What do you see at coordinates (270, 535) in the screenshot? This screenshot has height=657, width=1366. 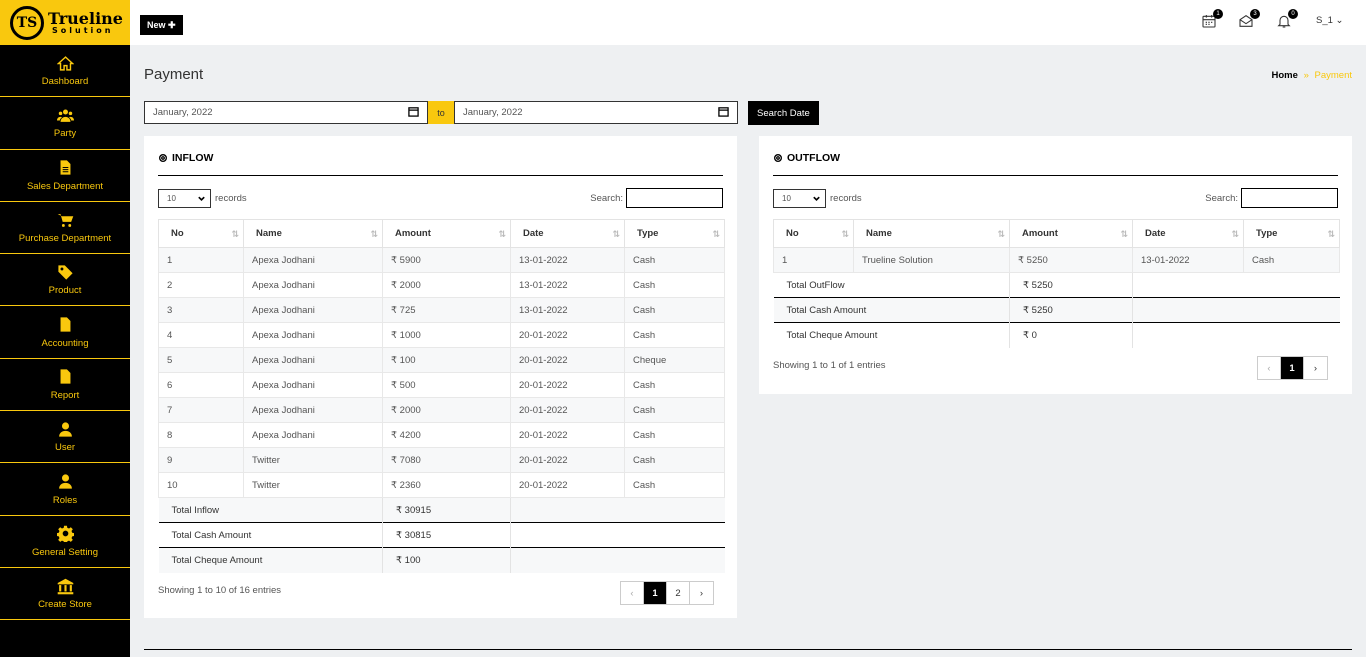 I see `total-label: Total Cash Amount` at bounding box center [270, 535].